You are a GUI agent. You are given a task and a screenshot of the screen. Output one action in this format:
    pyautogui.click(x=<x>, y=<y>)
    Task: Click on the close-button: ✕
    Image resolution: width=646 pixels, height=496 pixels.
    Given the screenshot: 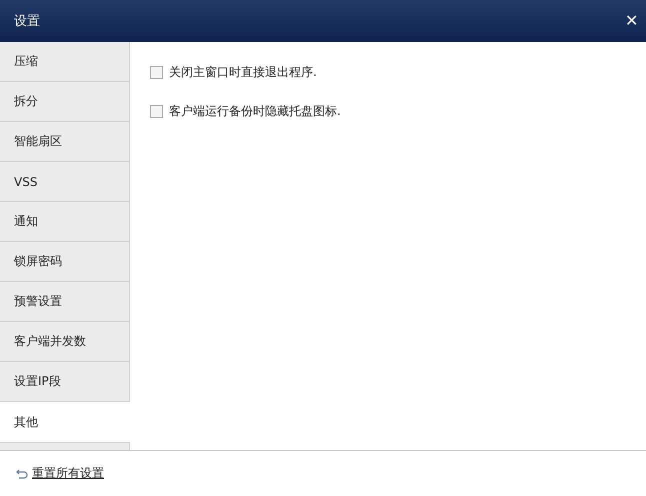 What is the action you would take?
    pyautogui.click(x=631, y=21)
    